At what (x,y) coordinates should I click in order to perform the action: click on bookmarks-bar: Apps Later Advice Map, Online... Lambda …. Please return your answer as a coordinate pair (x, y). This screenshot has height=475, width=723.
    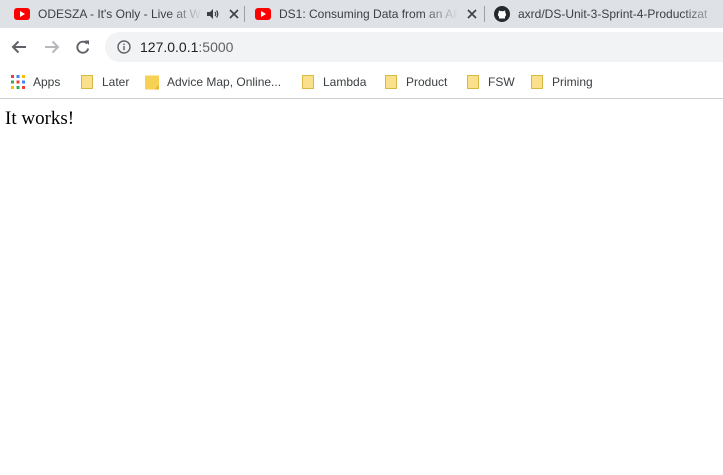
    Looking at the image, I should click on (361, 83).